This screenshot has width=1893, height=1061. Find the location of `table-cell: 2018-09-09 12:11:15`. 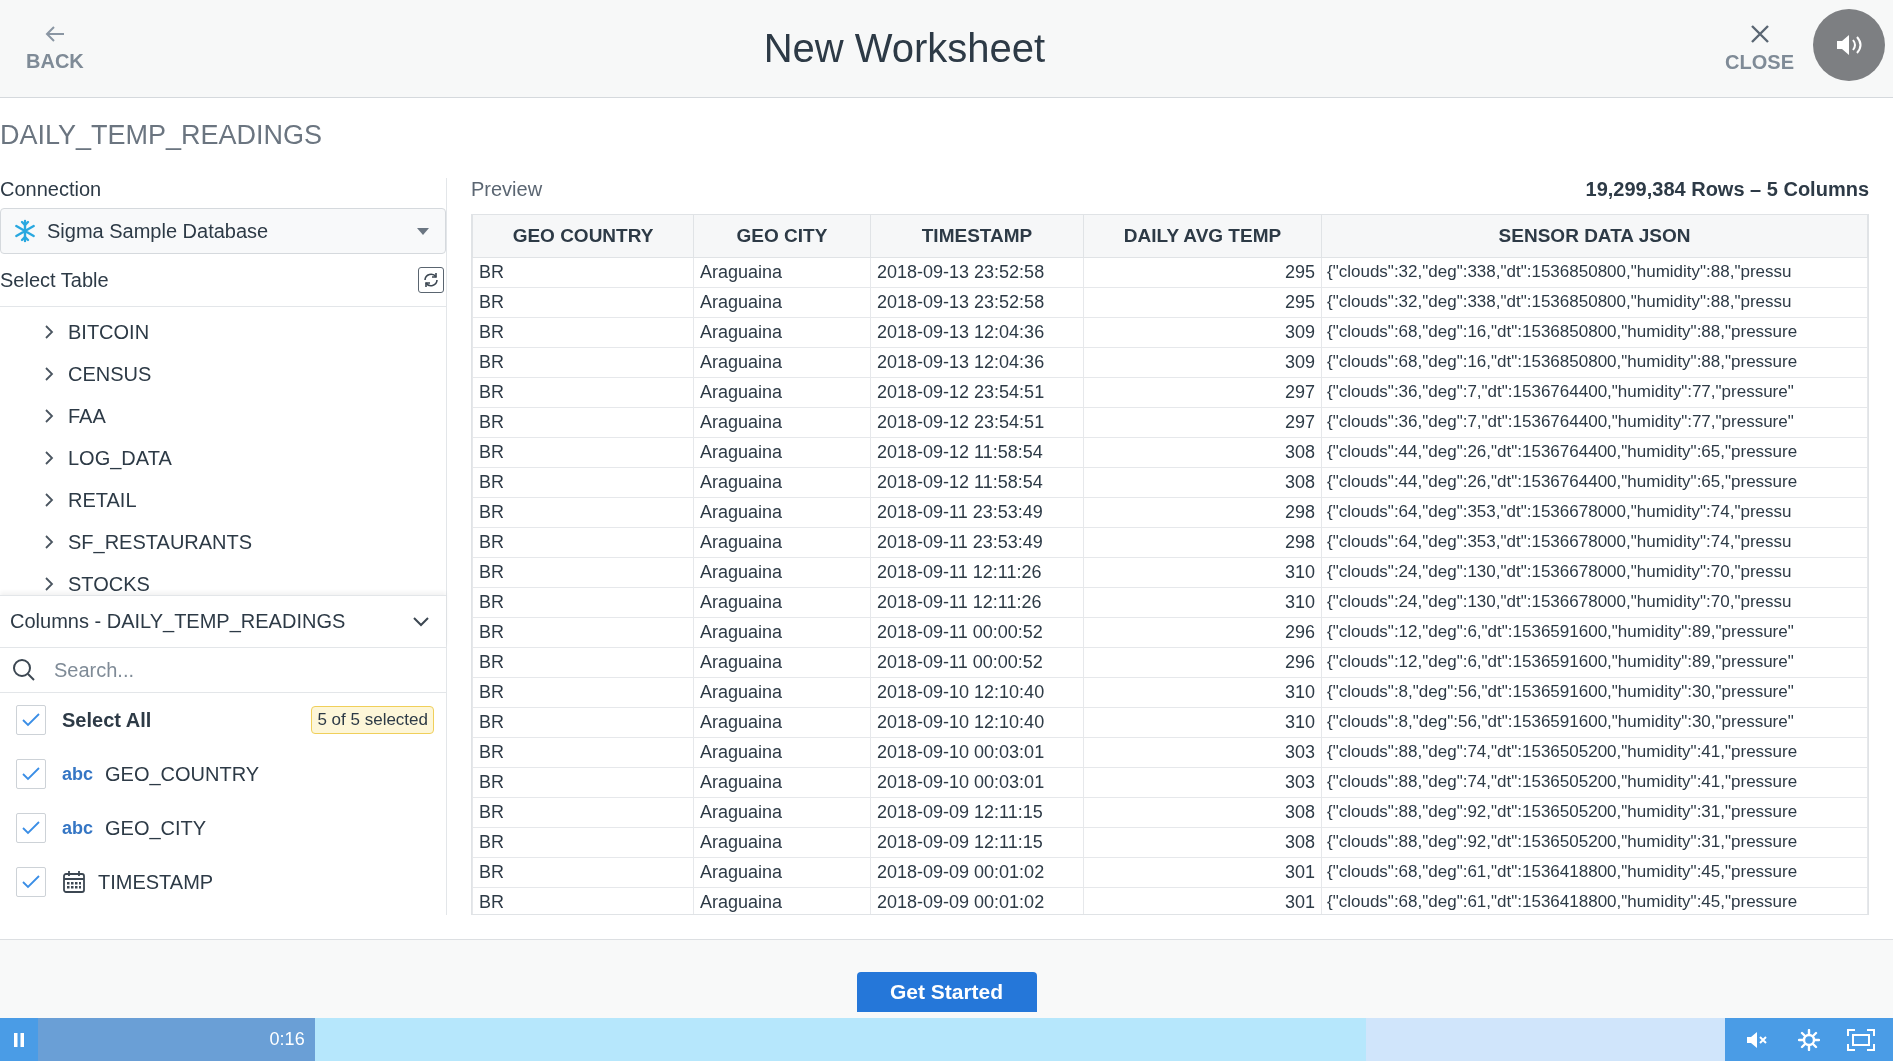

table-cell: 2018-09-09 12:11:15 is located at coordinates (977, 812).